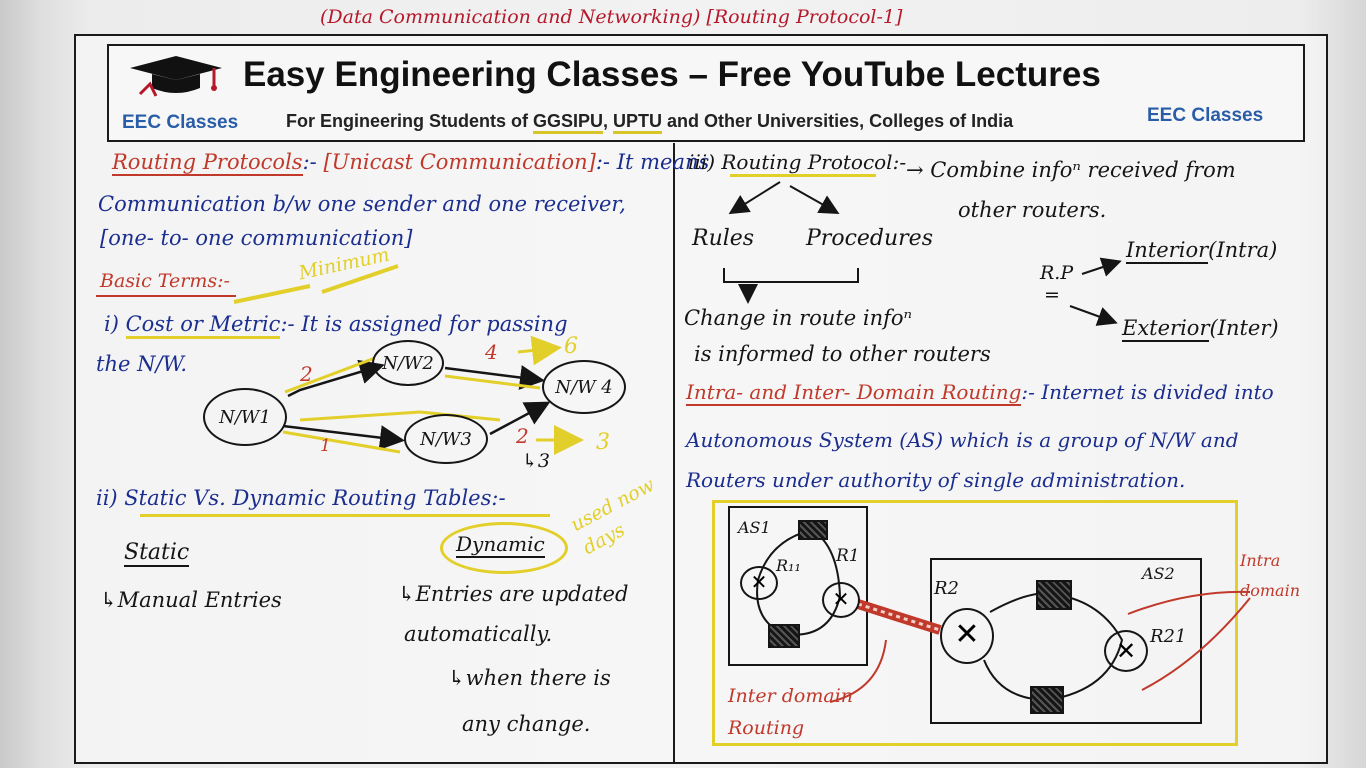 The height and width of the screenshot is (768, 1366). Describe the element at coordinates (848, 556) in the screenshot. I see `r1-label: R1` at that location.